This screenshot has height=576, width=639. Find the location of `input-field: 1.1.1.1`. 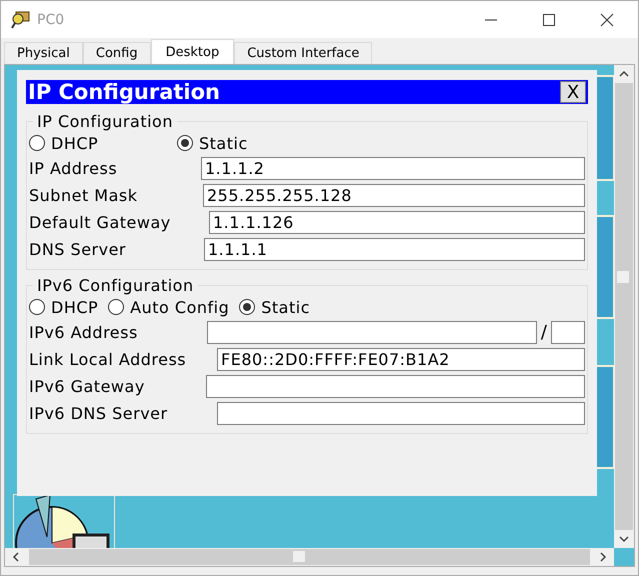

input-field: 1.1.1.1 is located at coordinates (394, 249).